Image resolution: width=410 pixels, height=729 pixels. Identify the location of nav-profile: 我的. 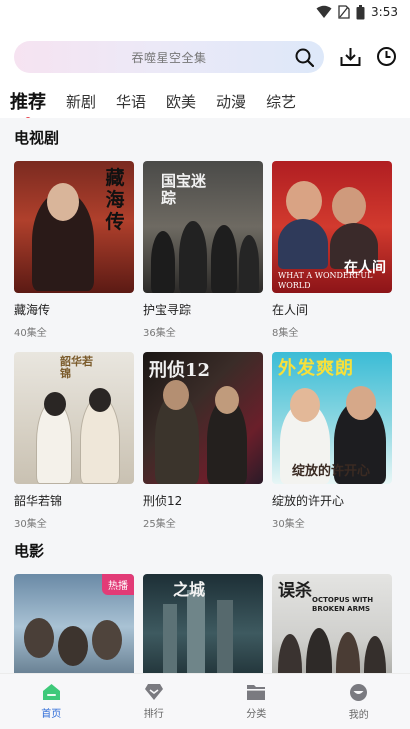
(359, 701).